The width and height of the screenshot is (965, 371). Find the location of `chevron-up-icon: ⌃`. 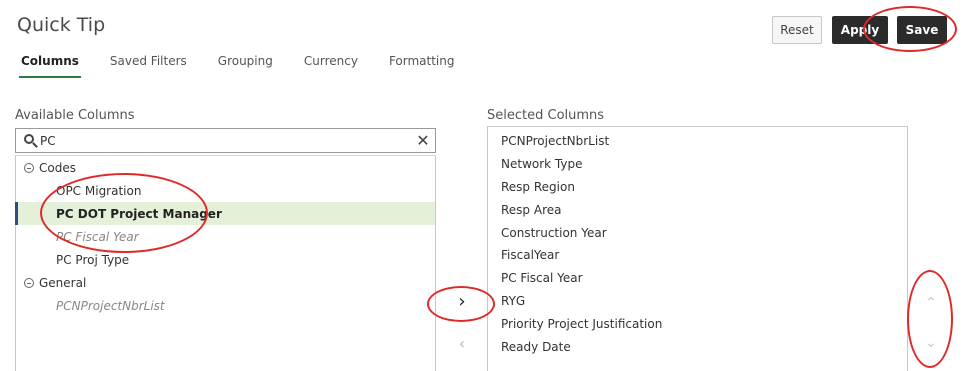

chevron-up-icon: ⌃ is located at coordinates (931, 303).